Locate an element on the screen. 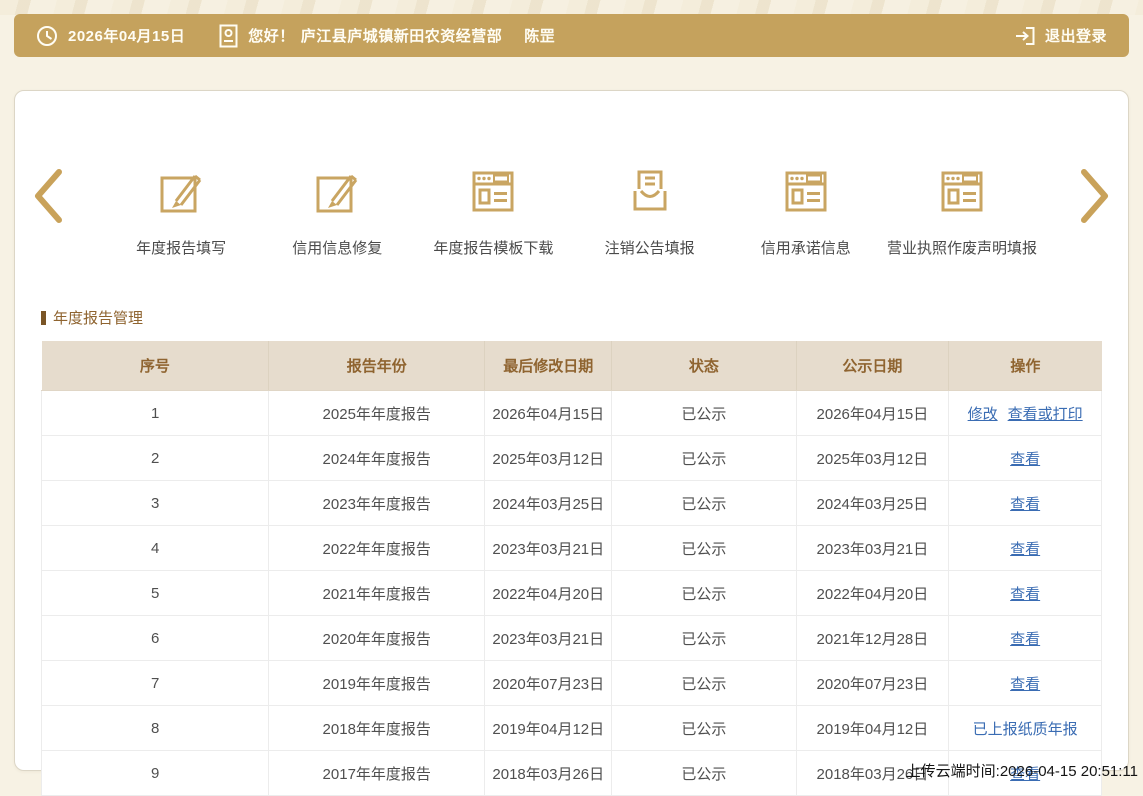 The width and height of the screenshot is (1143, 796). carousel-item-label: 注销公告填报 is located at coordinates (649, 248).